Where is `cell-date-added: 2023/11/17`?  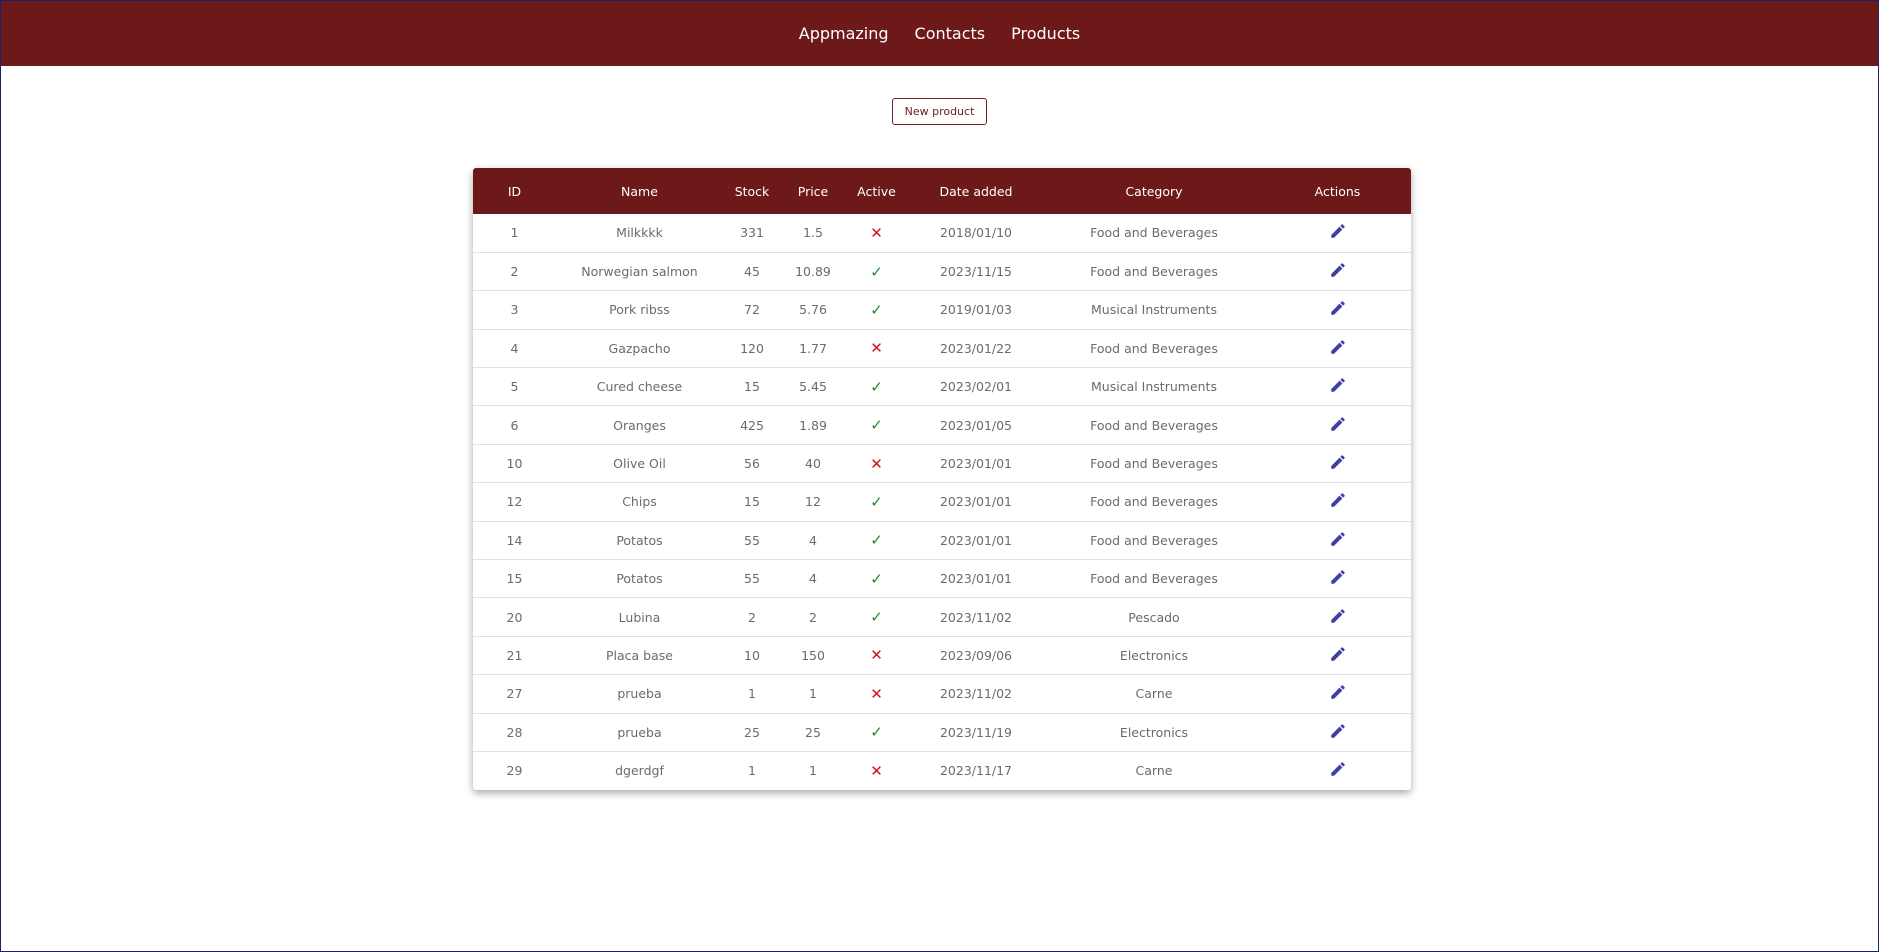 cell-date-added: 2023/11/17 is located at coordinates (976, 771).